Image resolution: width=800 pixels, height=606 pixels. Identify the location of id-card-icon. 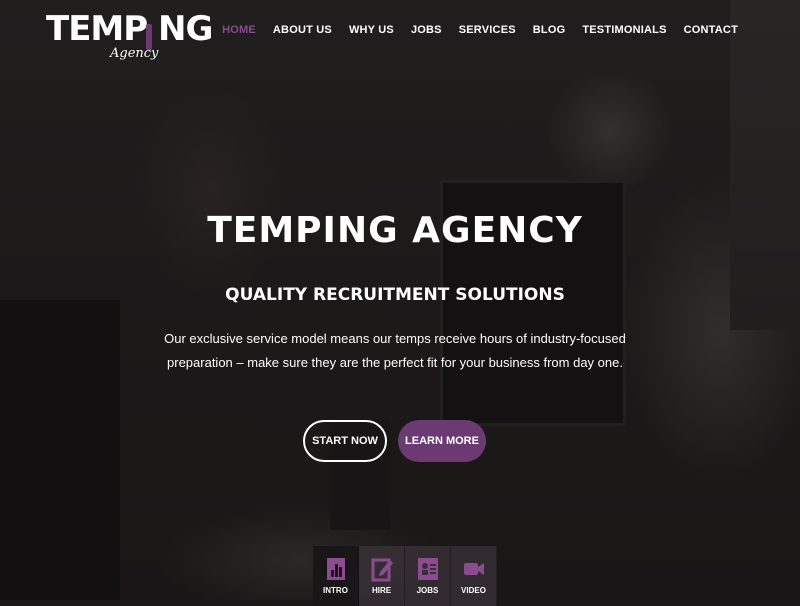
(427, 569).